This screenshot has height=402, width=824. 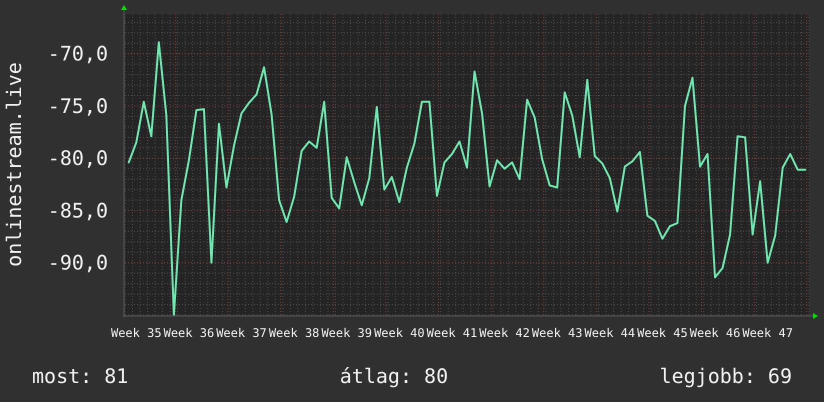 I want to click on axis-tick-label: Week 41, so click(x=452, y=333).